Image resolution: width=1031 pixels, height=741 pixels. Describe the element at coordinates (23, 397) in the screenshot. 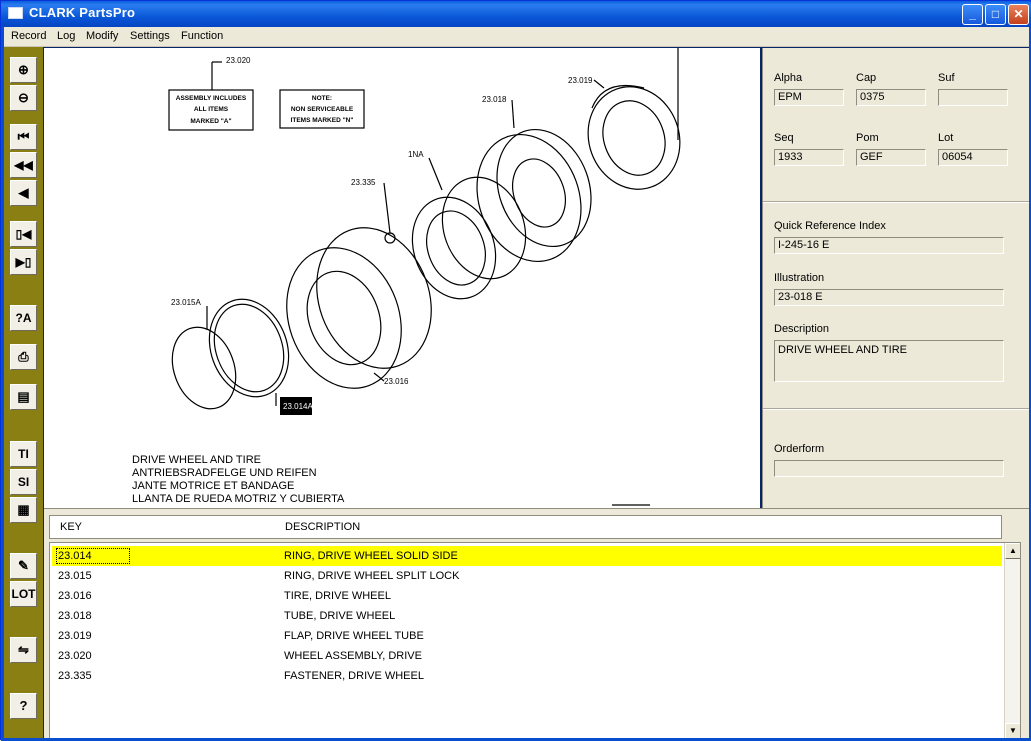

I see `save-button: ▤` at that location.